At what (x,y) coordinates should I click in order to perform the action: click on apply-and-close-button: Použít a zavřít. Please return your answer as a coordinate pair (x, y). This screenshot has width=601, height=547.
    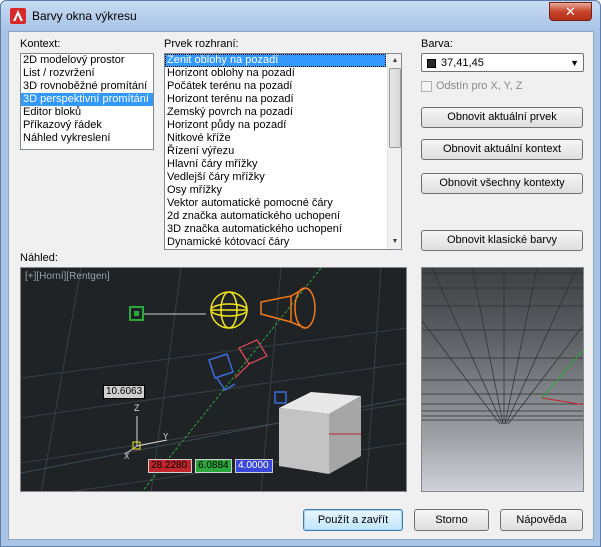
    Looking at the image, I should click on (353, 520).